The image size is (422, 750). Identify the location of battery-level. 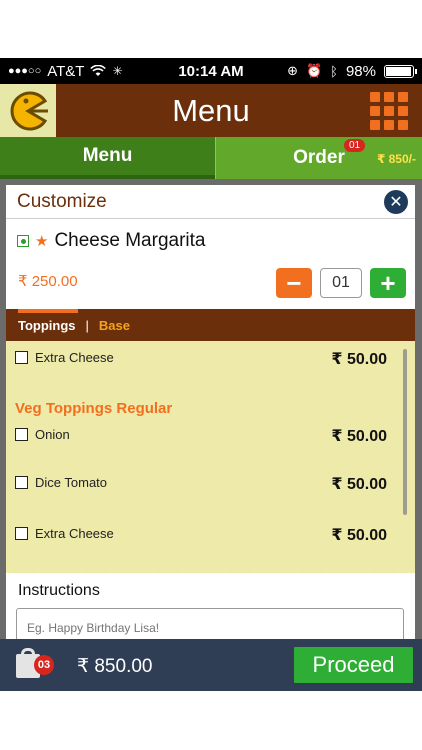
(399, 71).